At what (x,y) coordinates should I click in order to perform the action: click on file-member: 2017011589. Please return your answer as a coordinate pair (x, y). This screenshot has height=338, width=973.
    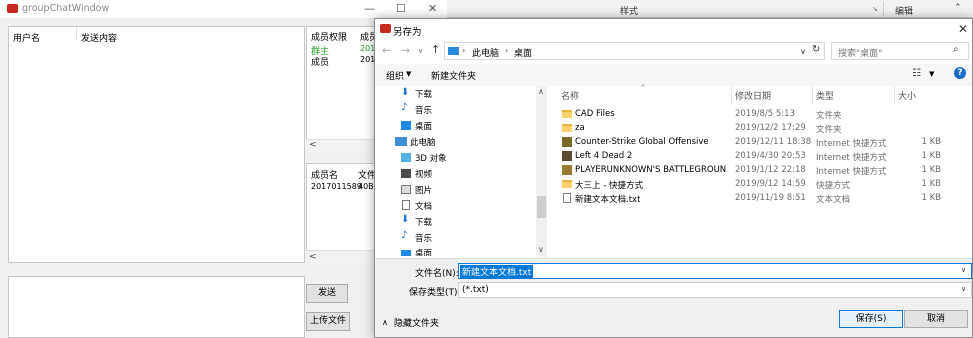
    Looking at the image, I should click on (336, 186).